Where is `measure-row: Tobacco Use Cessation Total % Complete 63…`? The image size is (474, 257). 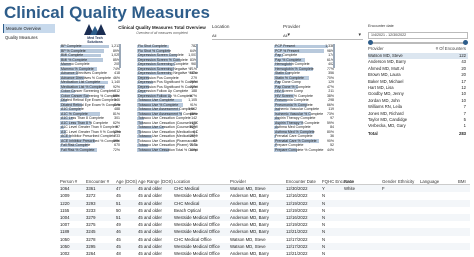 measure-row: Tobacco Use Cessation Total % Complete 63… is located at coordinates (167, 150).